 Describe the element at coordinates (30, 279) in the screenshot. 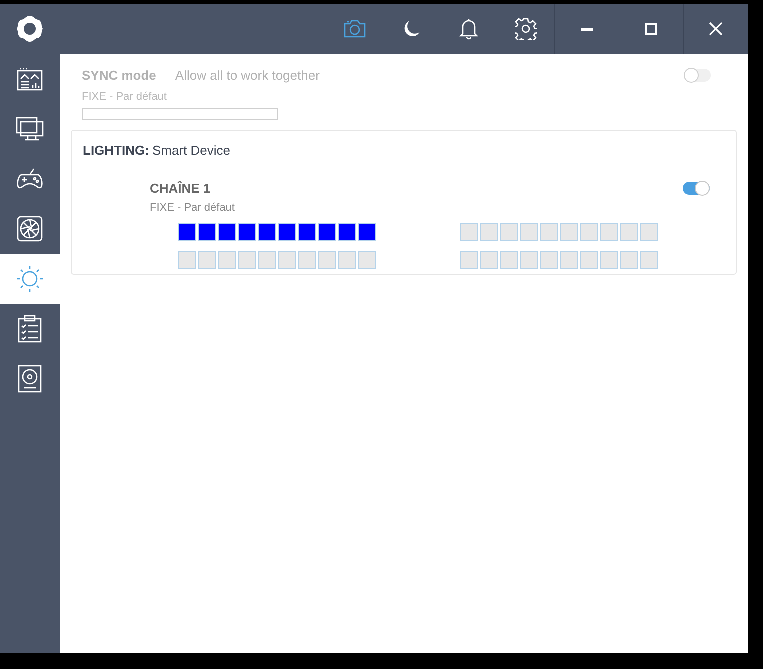

I see `sun-icon` at that location.